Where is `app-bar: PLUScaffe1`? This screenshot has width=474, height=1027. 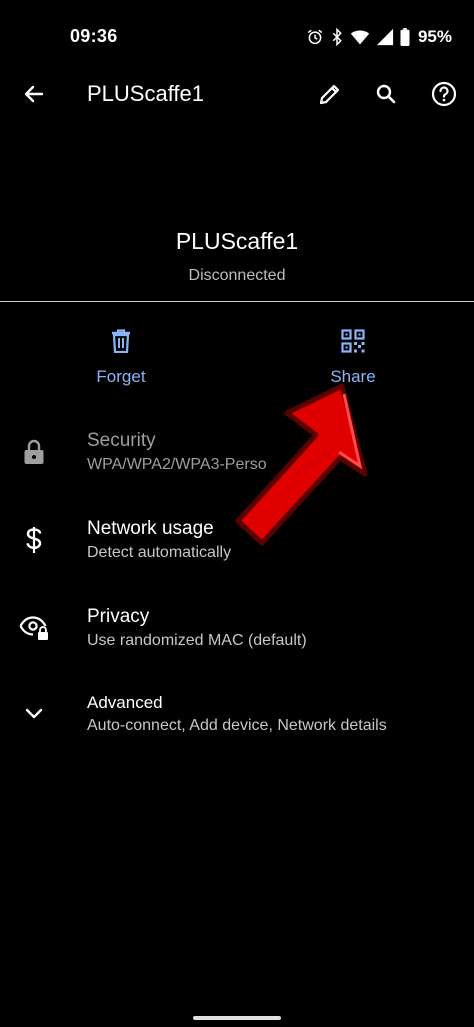 app-bar: PLUScaffe1 is located at coordinates (237, 96).